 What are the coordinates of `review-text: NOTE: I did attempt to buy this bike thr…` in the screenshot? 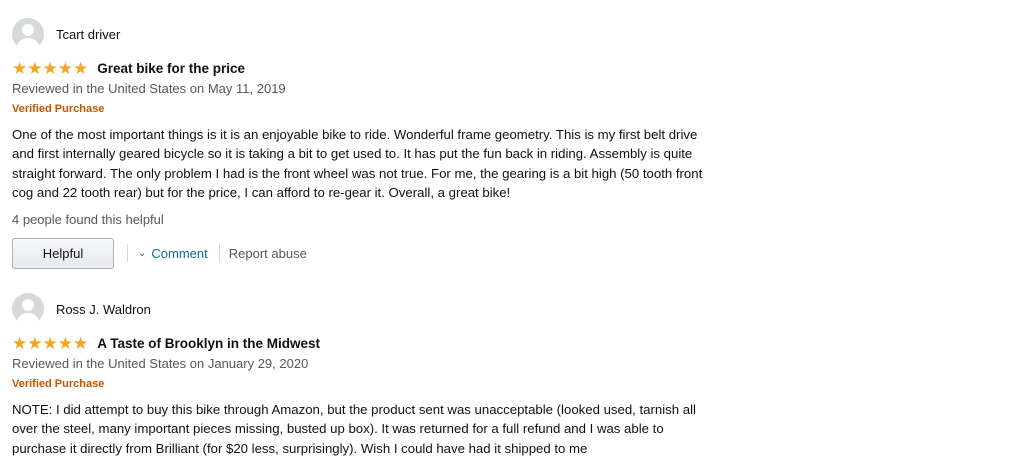 It's located at (354, 429).